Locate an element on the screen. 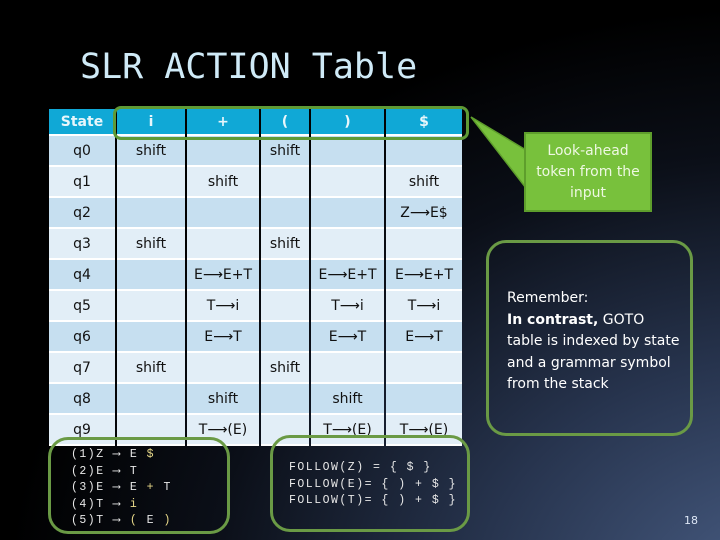  table-row: q4 E⟶E+T E⟶E+T E⟶E+T is located at coordinates (255, 275).